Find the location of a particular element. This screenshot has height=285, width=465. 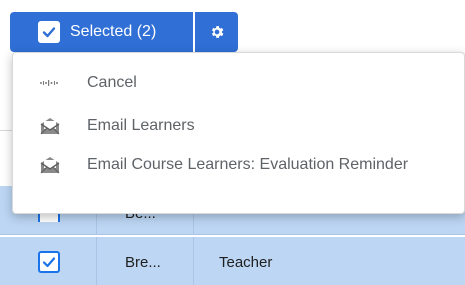

selected-count-button: Selected (2) is located at coordinates (101, 32).